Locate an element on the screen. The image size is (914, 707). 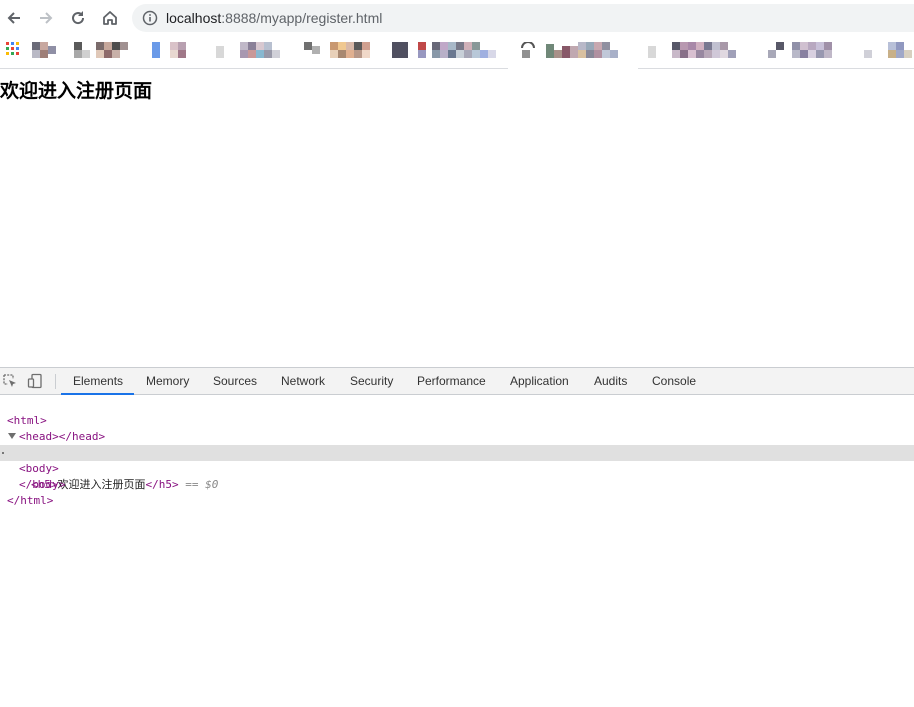
reload-icon is located at coordinates (78, 18).